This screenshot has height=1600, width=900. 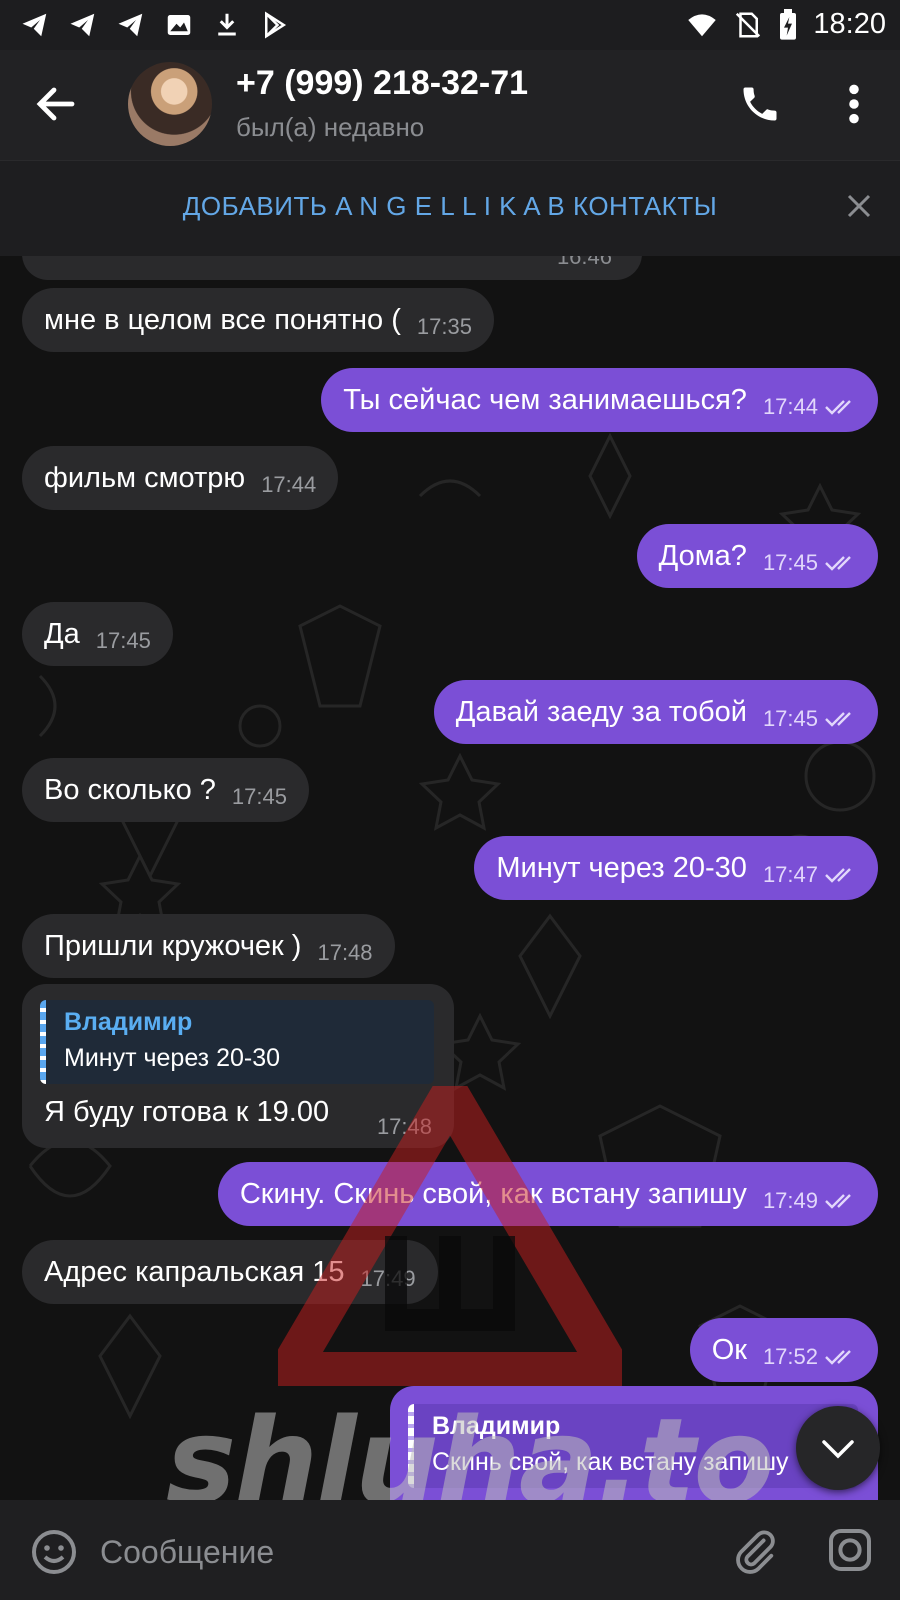 I want to click on outgoing-message: Ок 17:52, so click(x=783, y=1350).